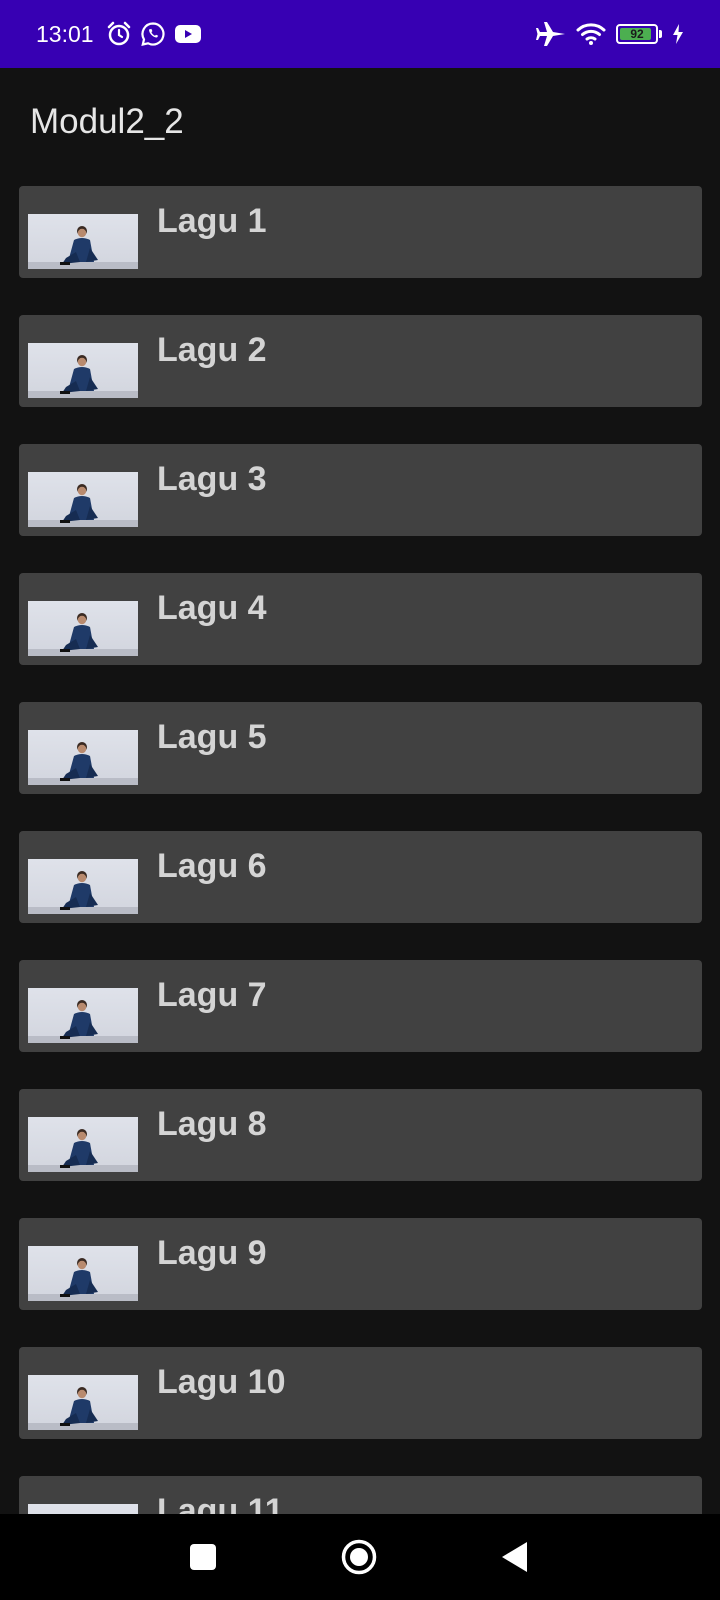  What do you see at coordinates (360, 1393) in the screenshot?
I see `list-item: Lagu 10` at bounding box center [360, 1393].